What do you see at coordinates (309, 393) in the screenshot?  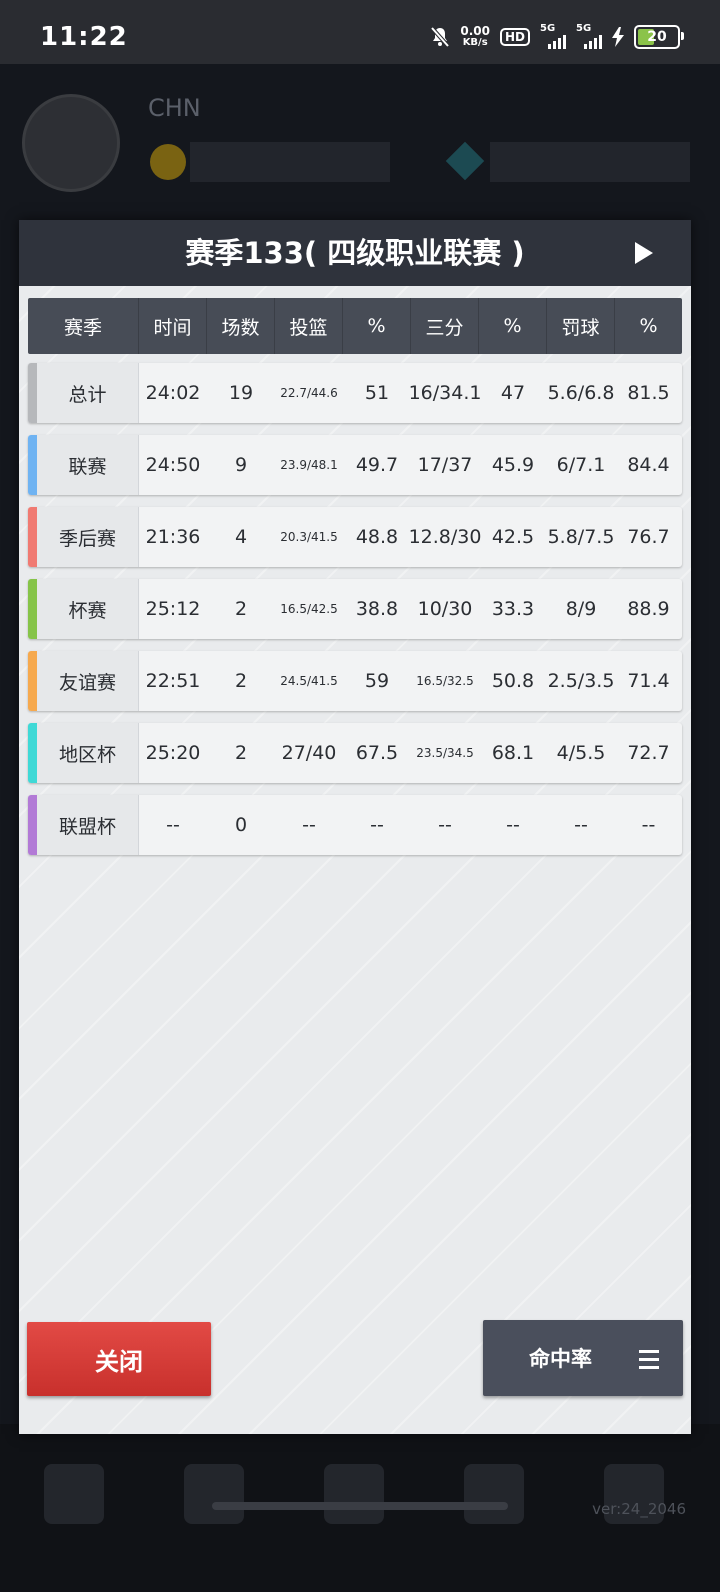 I see `table-cell: 22.7/44.6` at bounding box center [309, 393].